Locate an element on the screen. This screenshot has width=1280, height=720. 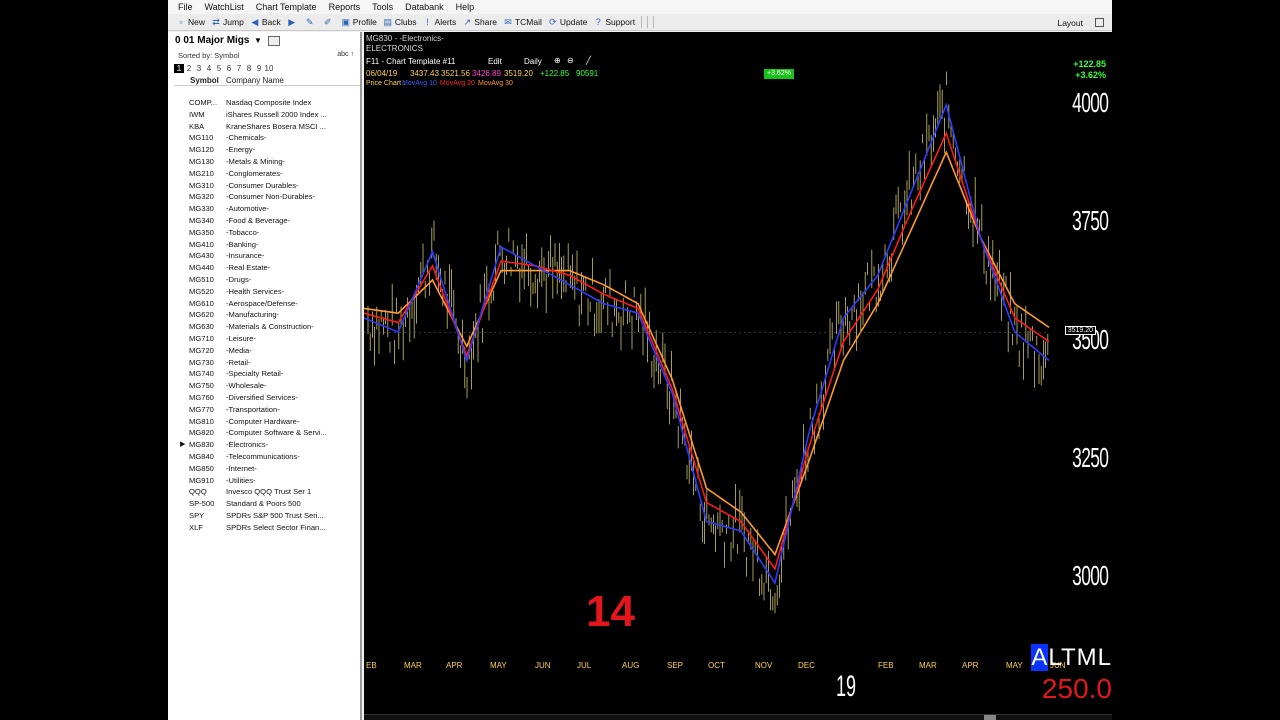
watchlist-row: MG770 -Transportation- is located at coordinates (264, 410).